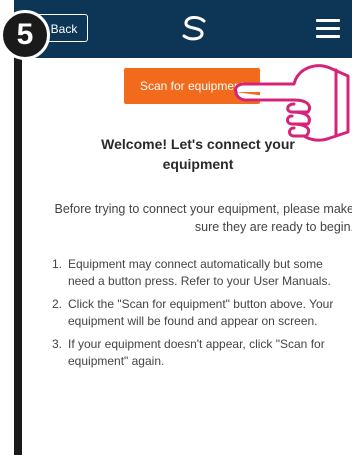 This screenshot has height=455, width=352. What do you see at coordinates (198, 164) in the screenshot?
I see `welcome-line-2: equipment` at bounding box center [198, 164].